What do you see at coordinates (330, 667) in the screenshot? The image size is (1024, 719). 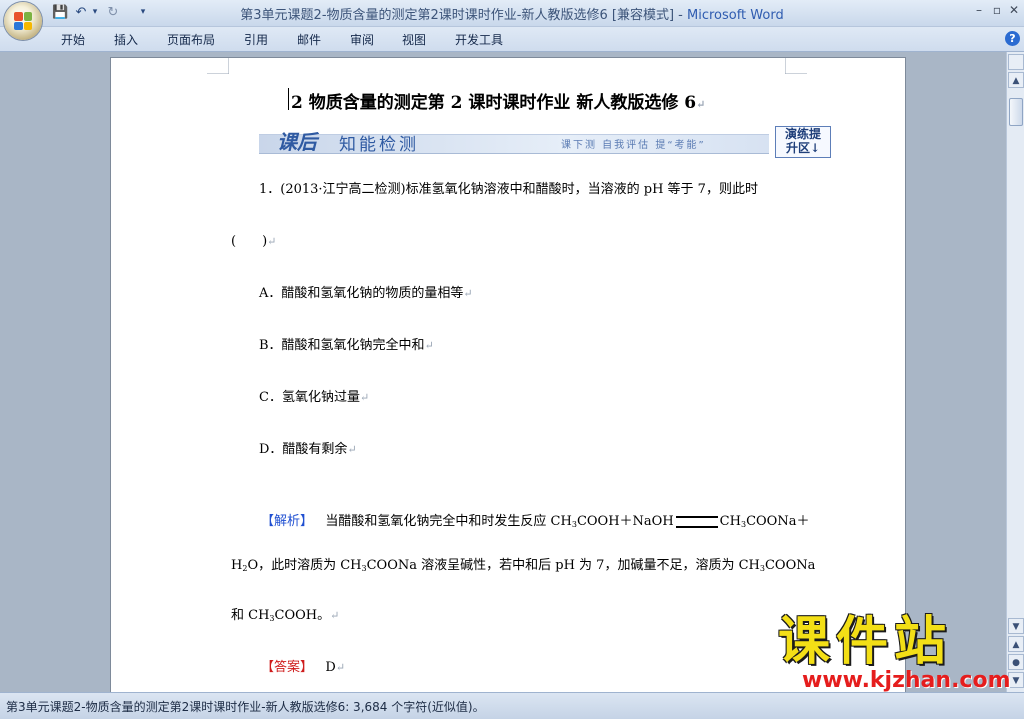 I see `answer-value: D` at bounding box center [330, 667].